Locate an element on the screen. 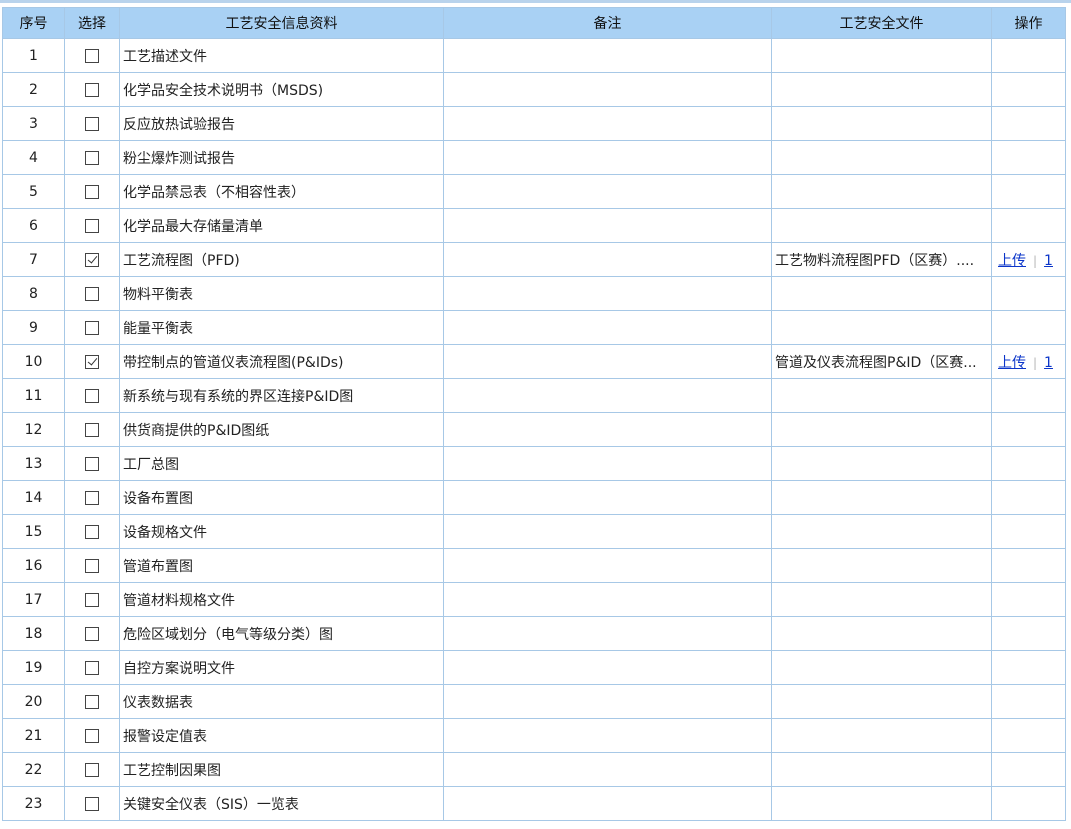 The width and height of the screenshot is (1071, 829). row-index: 5 is located at coordinates (33, 191).